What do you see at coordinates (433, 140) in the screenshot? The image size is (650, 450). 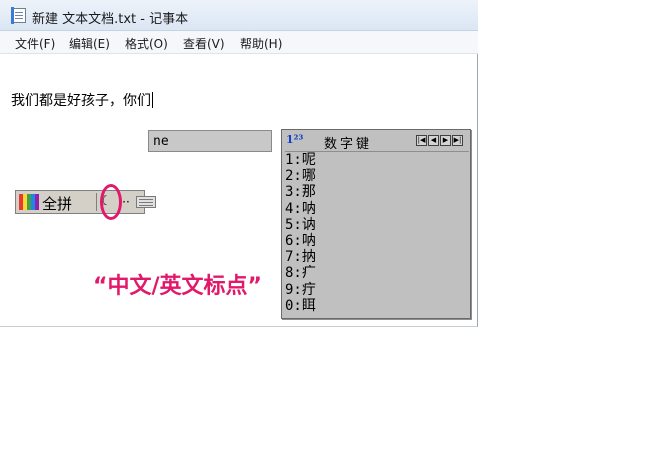 I see `prev-page-button: ◀` at bounding box center [433, 140].